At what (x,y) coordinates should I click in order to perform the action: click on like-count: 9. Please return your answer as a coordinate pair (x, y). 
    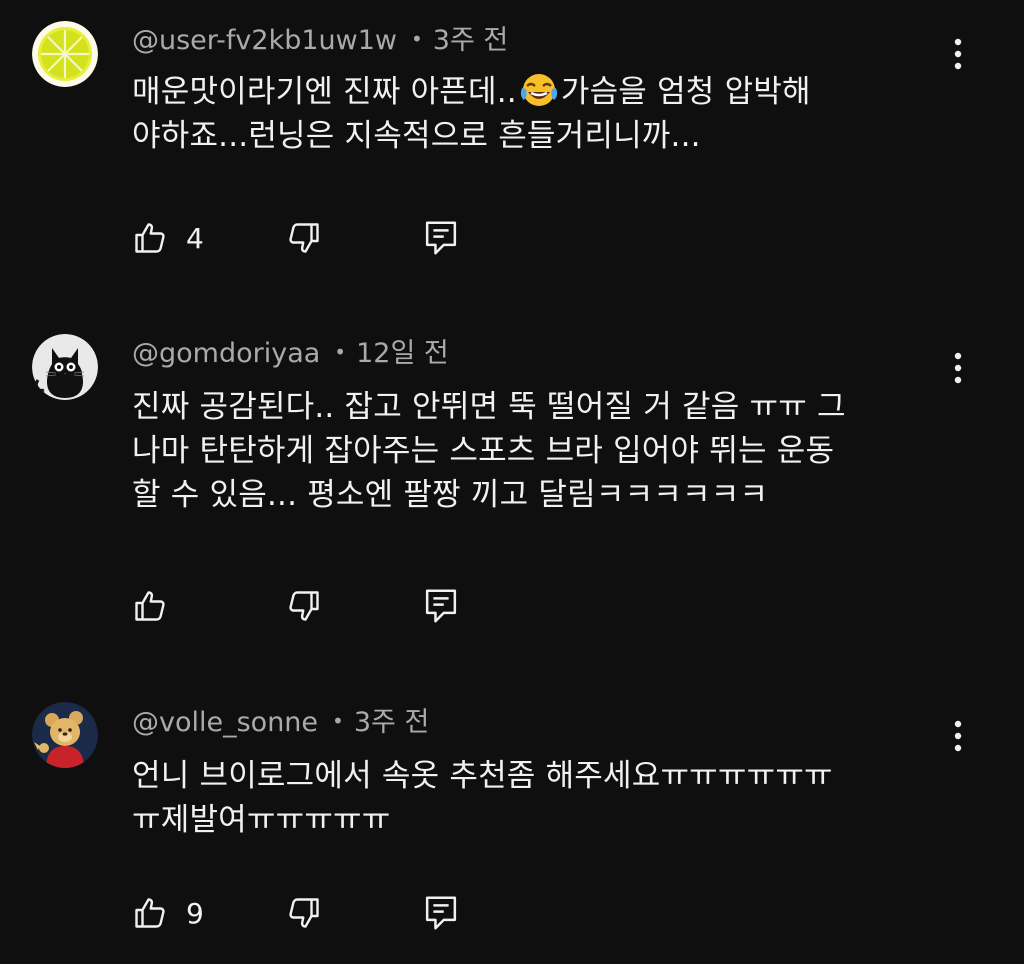
    Looking at the image, I should click on (195, 913).